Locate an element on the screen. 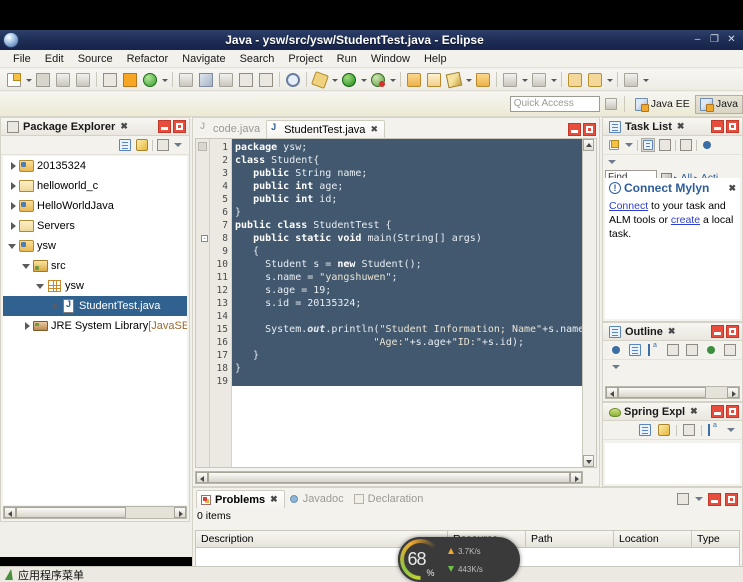 The image size is (743, 582). tab-code-java: code.java is located at coordinates (231, 129).